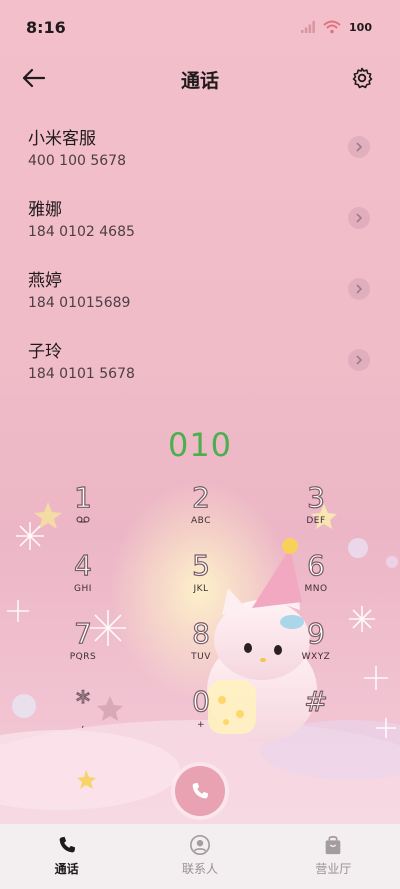  I want to click on key-6: 6 MNO, so click(316, 577).